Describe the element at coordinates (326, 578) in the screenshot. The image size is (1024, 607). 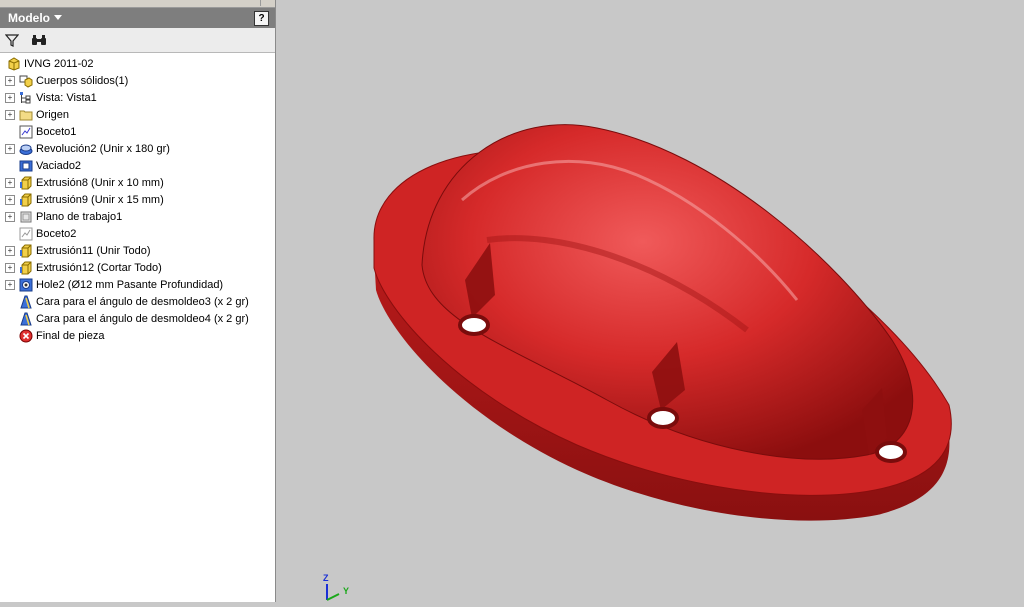
I see `triad-z-label: Z` at that location.